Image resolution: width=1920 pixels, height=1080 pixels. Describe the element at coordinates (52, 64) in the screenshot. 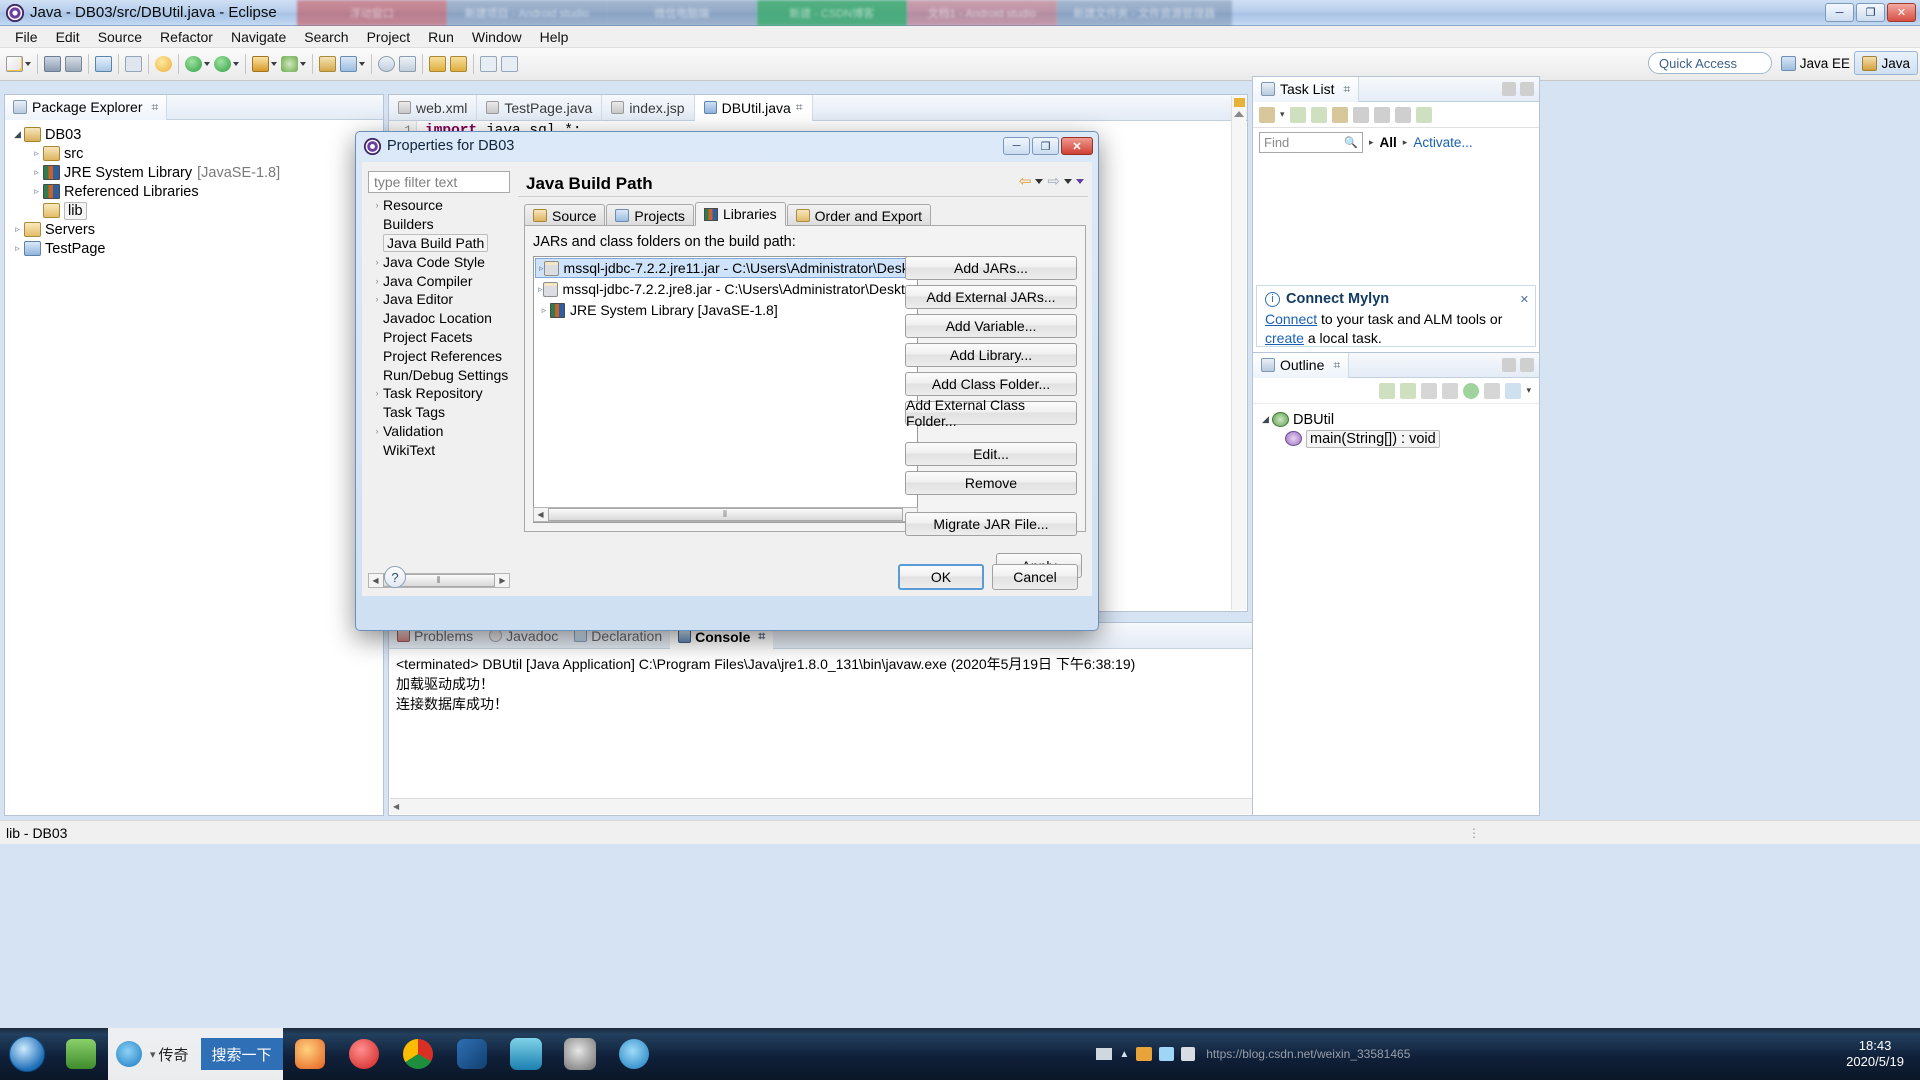

I see `save-button` at that location.